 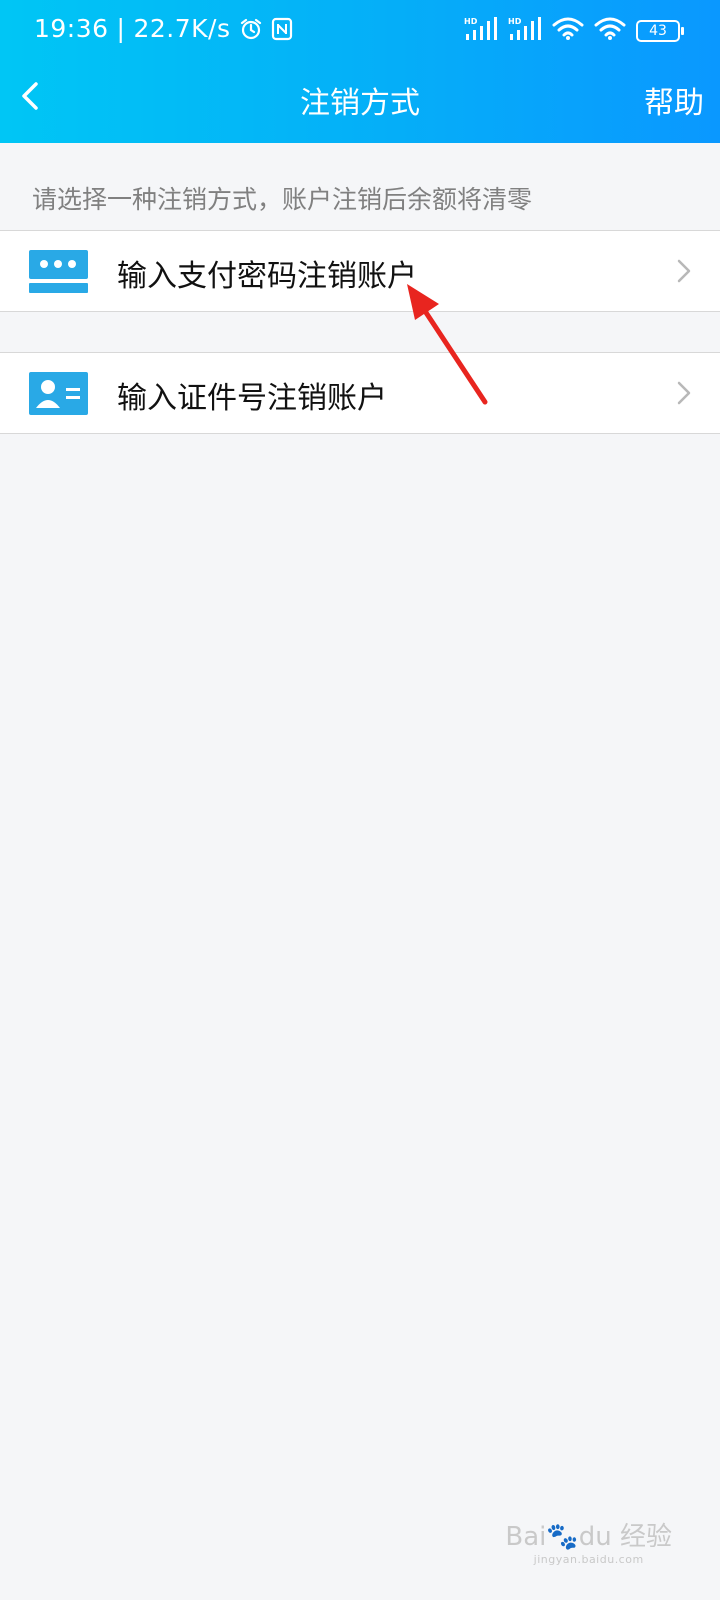 I want to click on baidu-watermark: Bai🐾du 经验 jingyan.baidu.com, so click(x=588, y=1541).